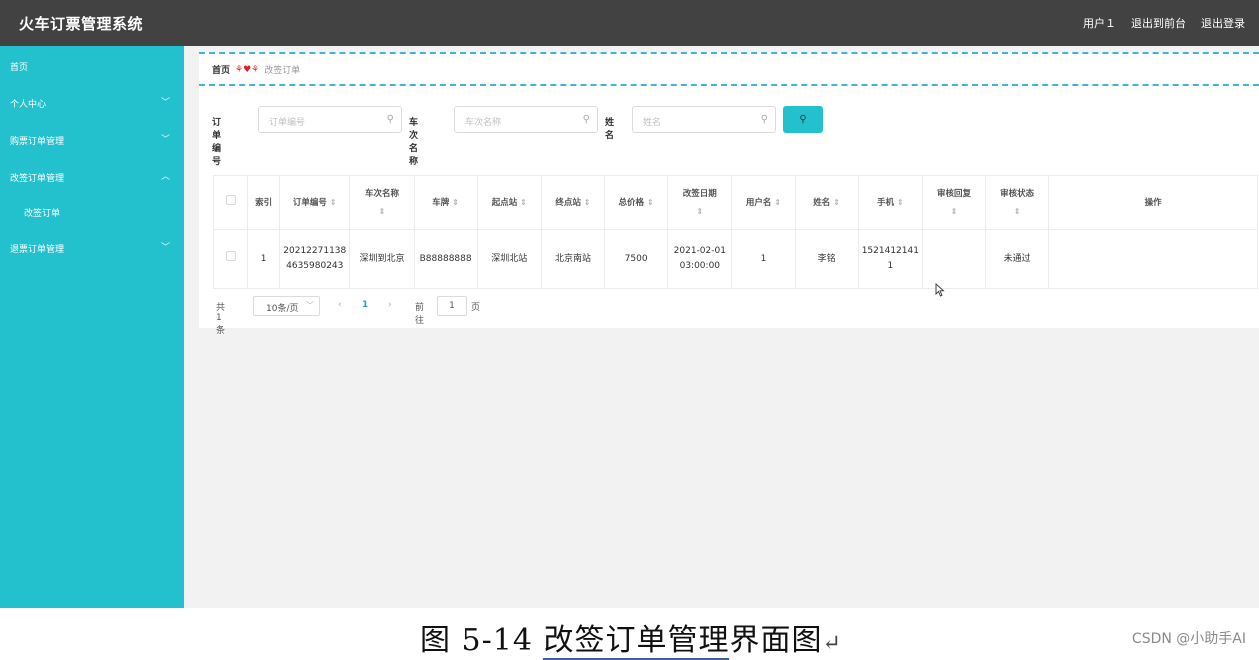 The height and width of the screenshot is (660, 1259). Describe the element at coordinates (381, 193) in the screenshot. I see `col-label: 车次名称` at that location.